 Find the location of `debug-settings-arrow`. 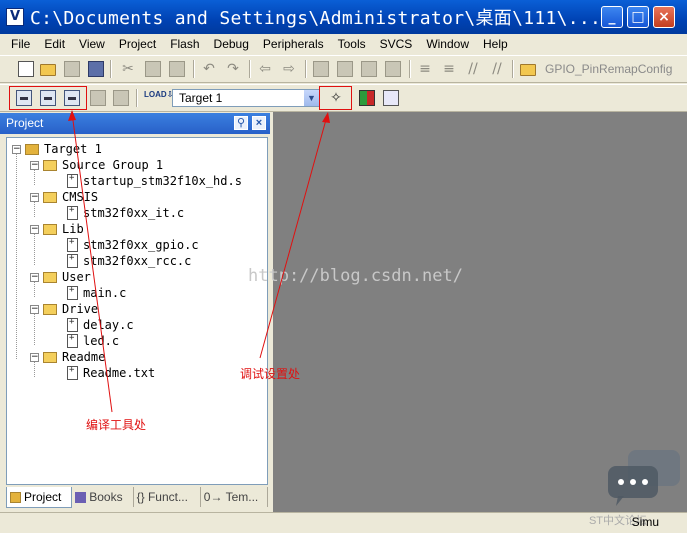

debug-settings-arrow is located at coordinates (293, 237).